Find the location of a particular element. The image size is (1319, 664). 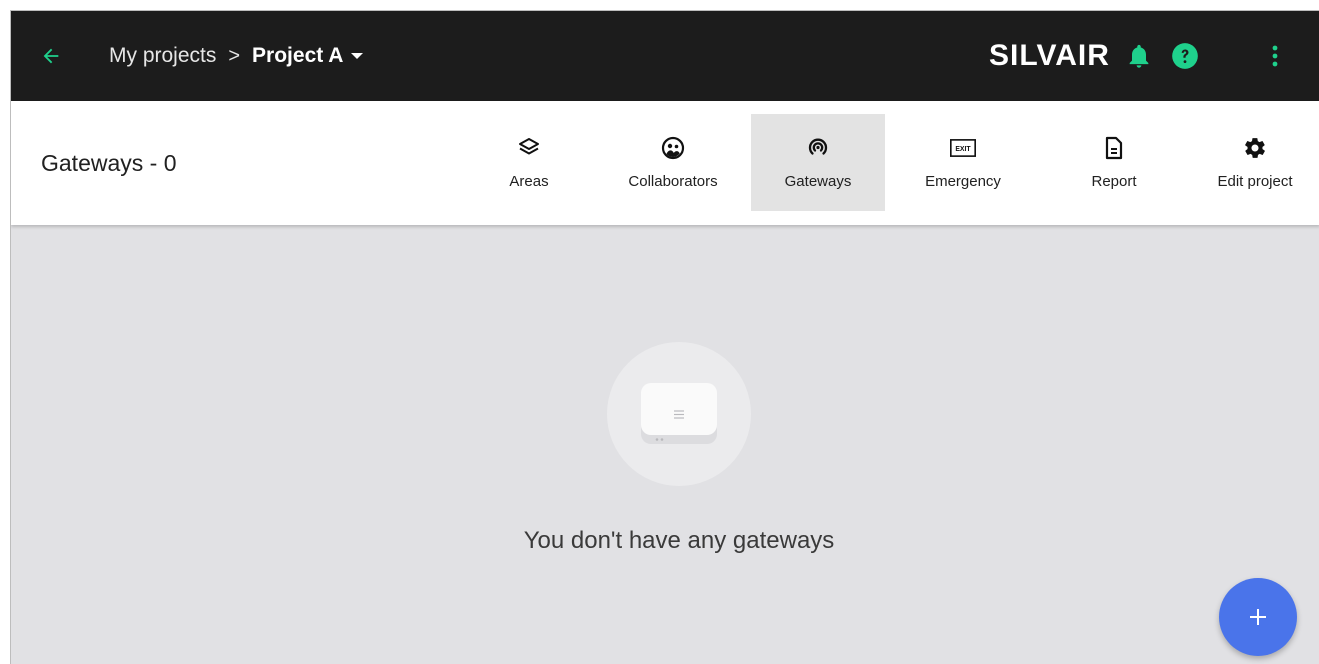

arrow-left-icon is located at coordinates (51, 56).